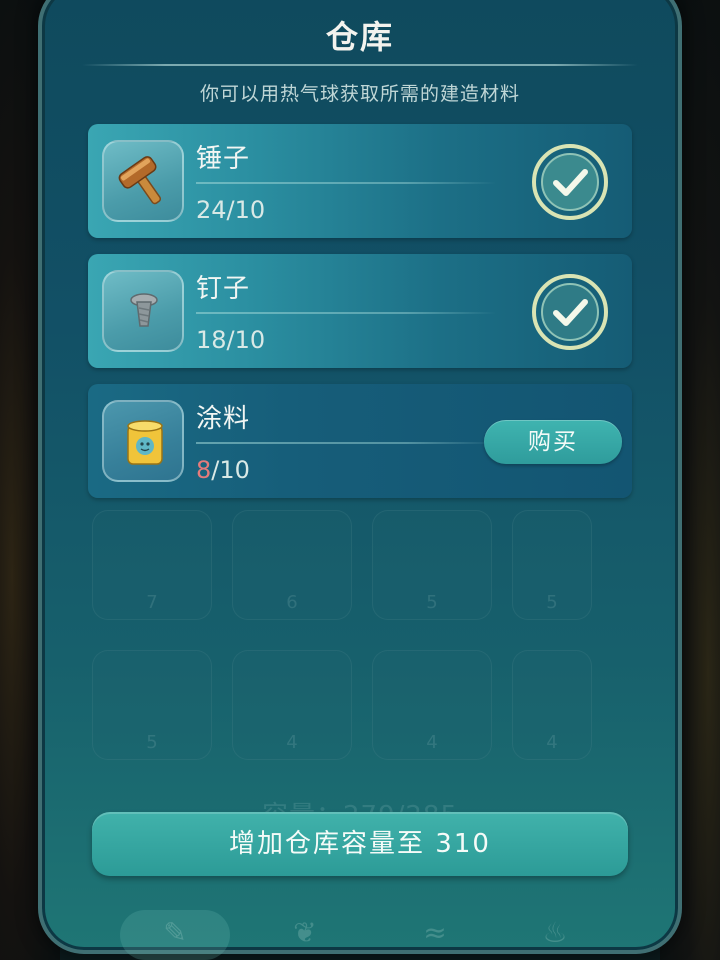 The height and width of the screenshot is (960, 720). I want to click on slot-count: 7, so click(152, 602).